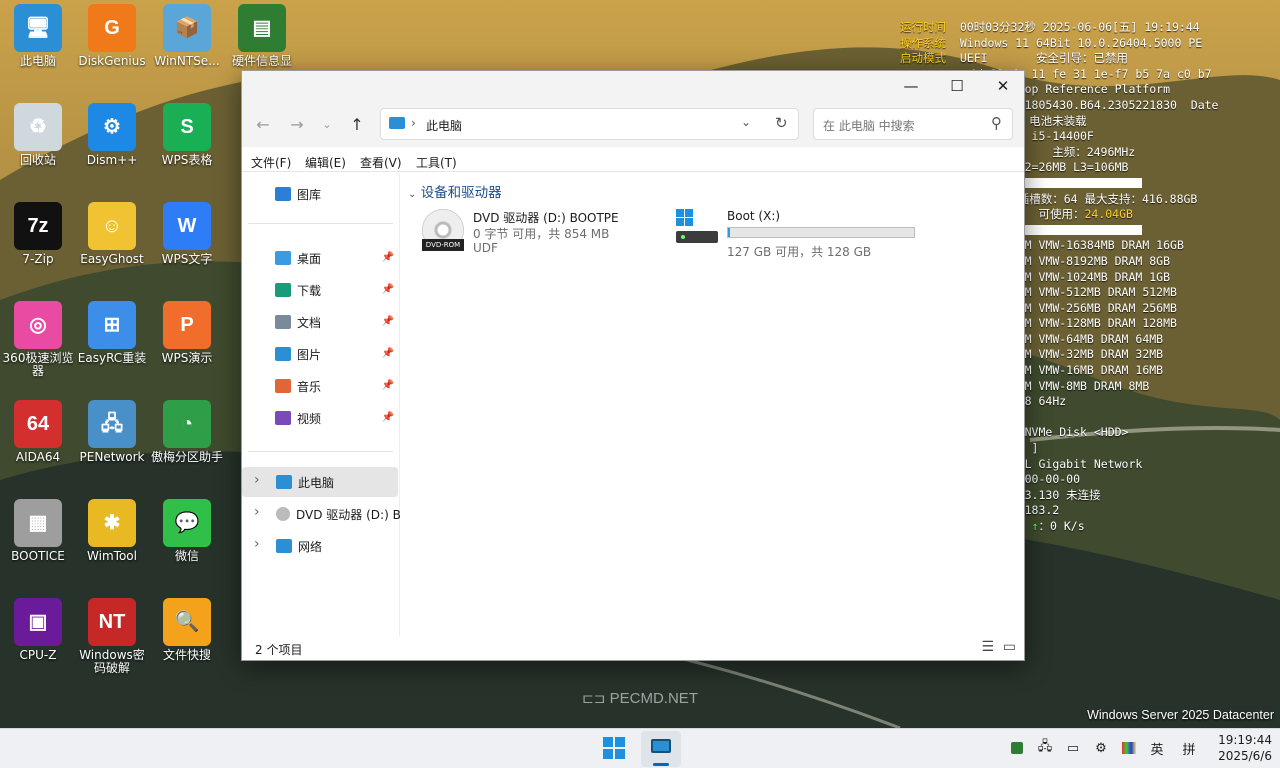 This screenshot has width=1280, height=768. I want to click on address-bar: › 此电脑 ⌄ ↻, so click(589, 124).